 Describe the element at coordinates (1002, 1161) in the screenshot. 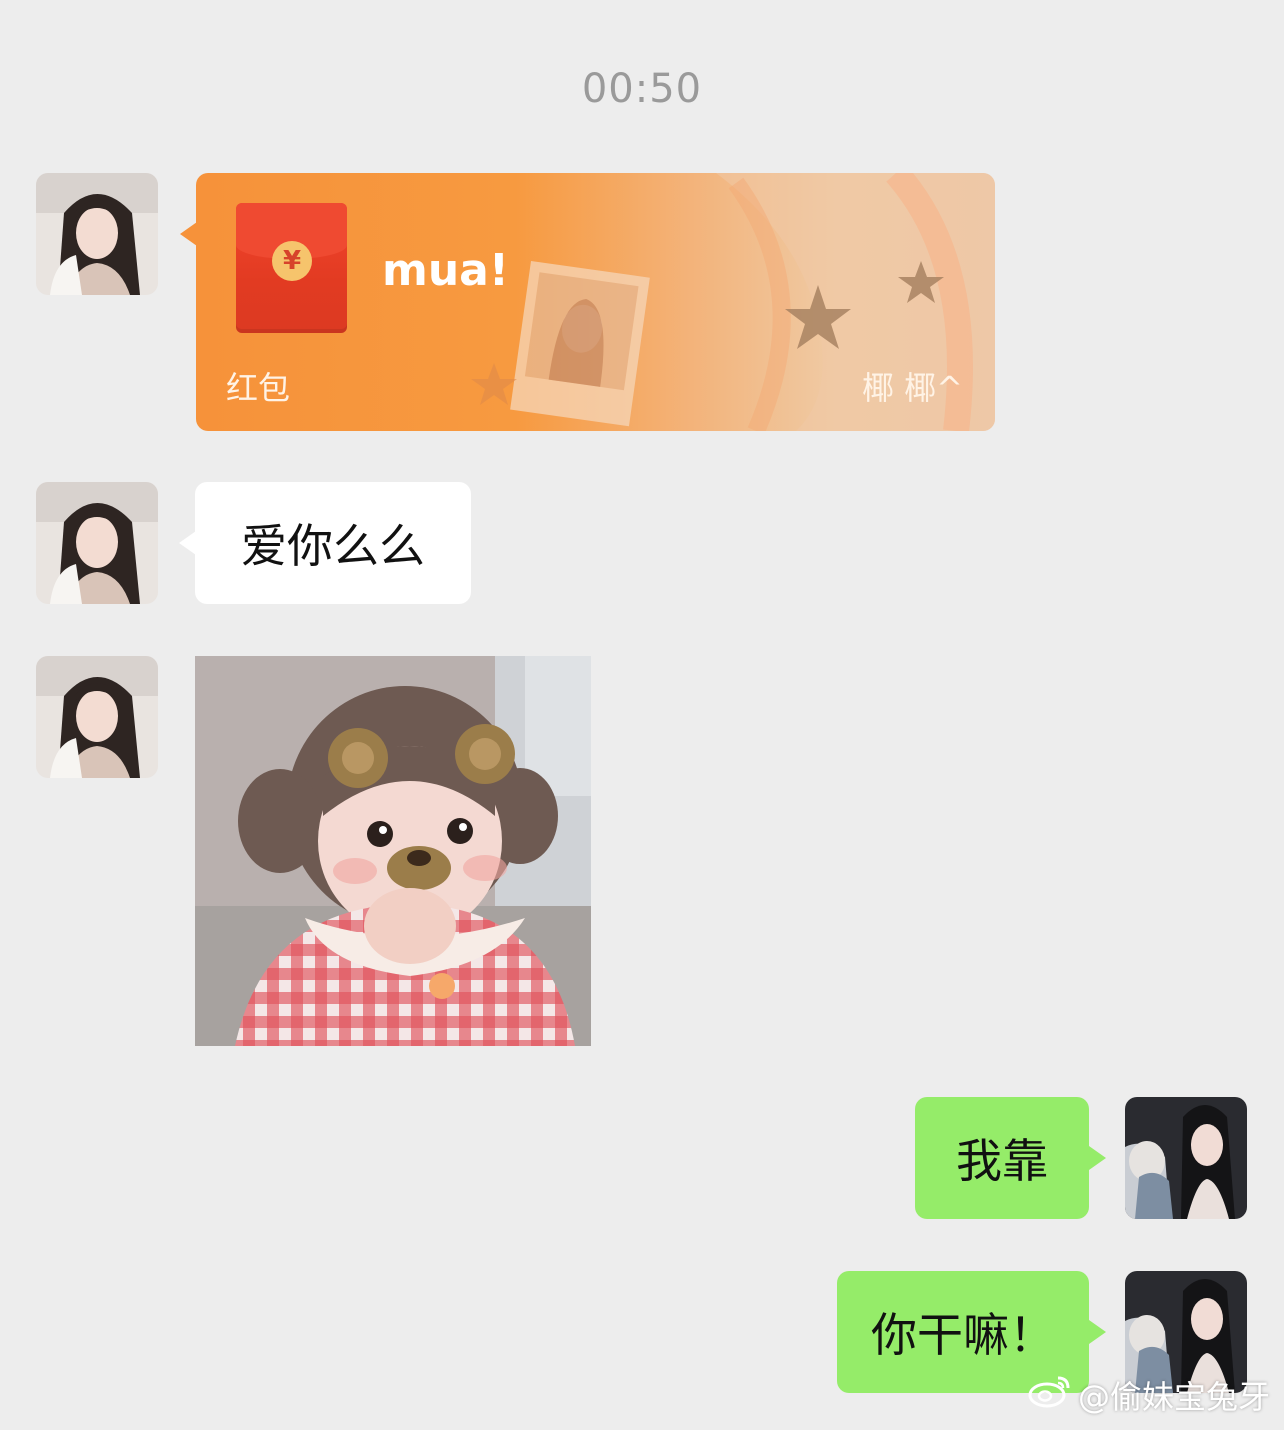

I see `message-text: 我靠` at that location.